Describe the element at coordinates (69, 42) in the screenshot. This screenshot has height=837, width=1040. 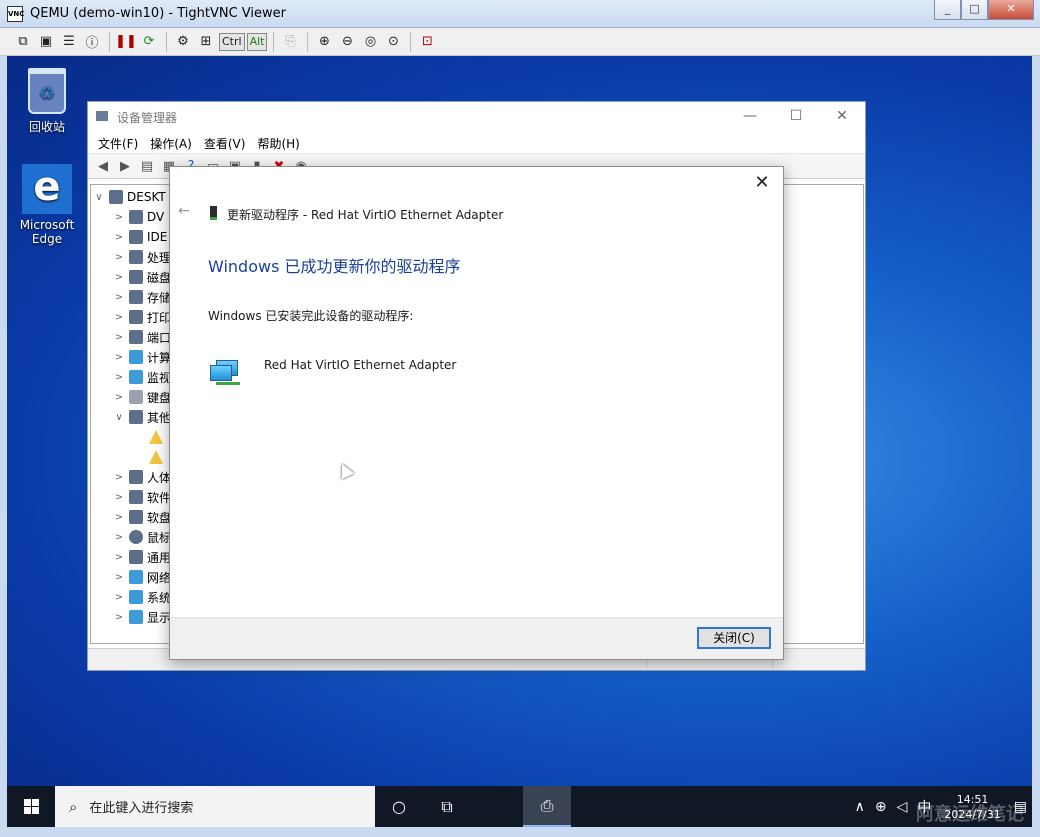
I see `options-icon: ☰` at that location.